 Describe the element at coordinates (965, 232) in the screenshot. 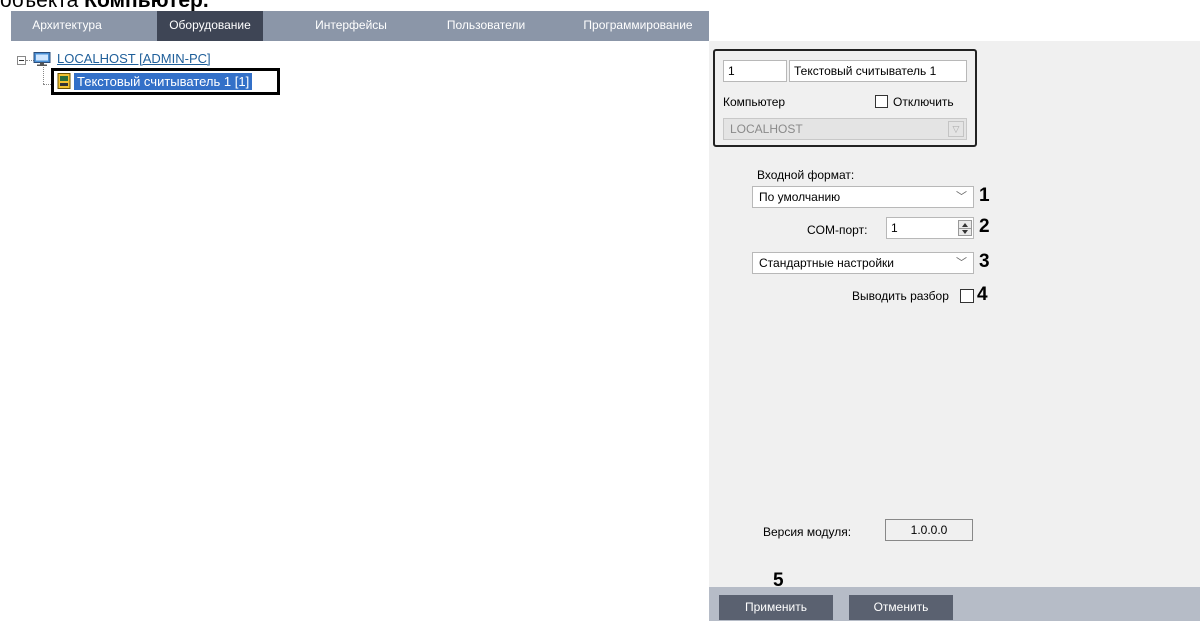

I see `arrow-down-icon` at that location.